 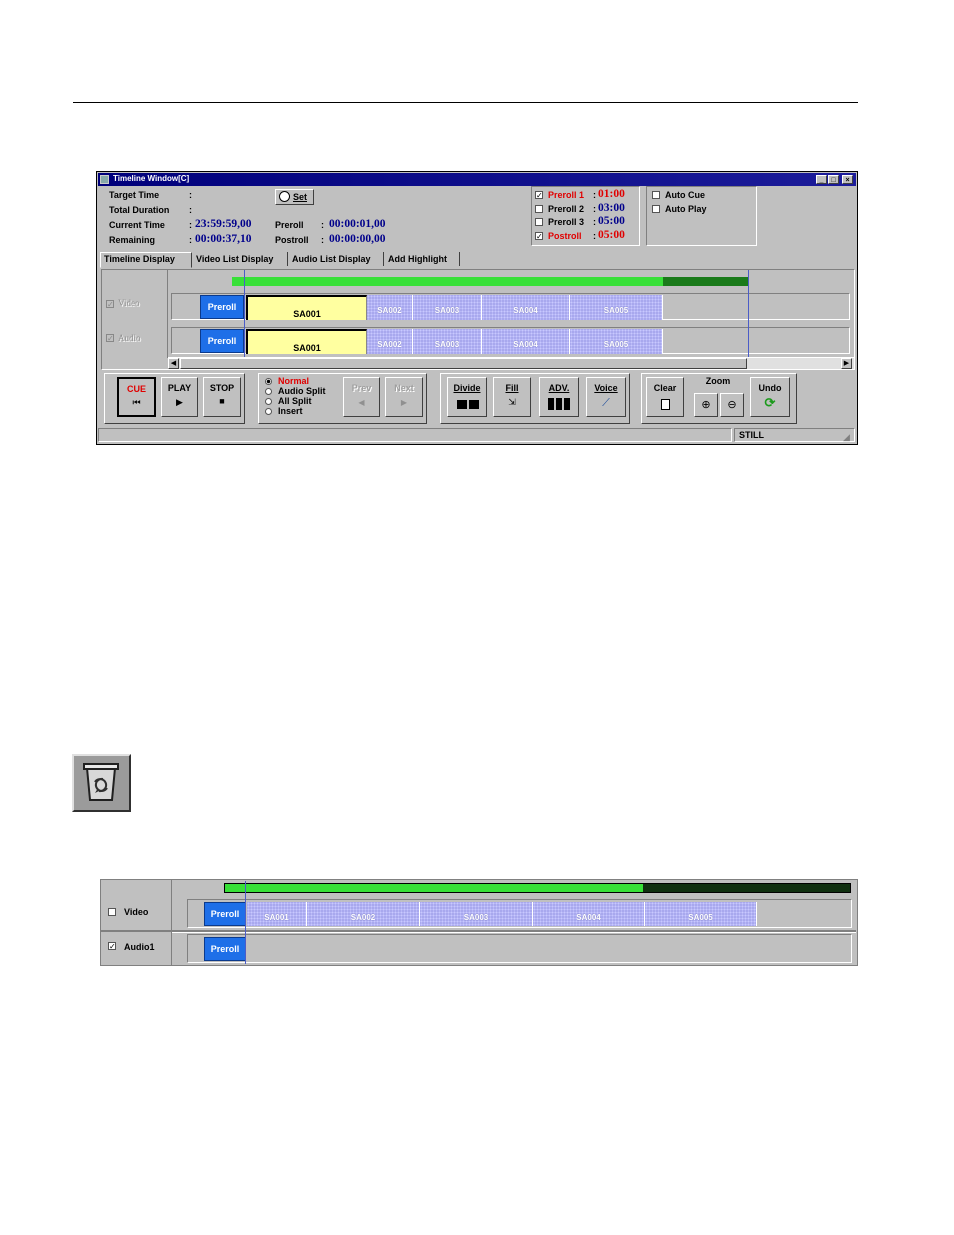 I want to click on undo-button: Undo ⟳, so click(x=770, y=397).